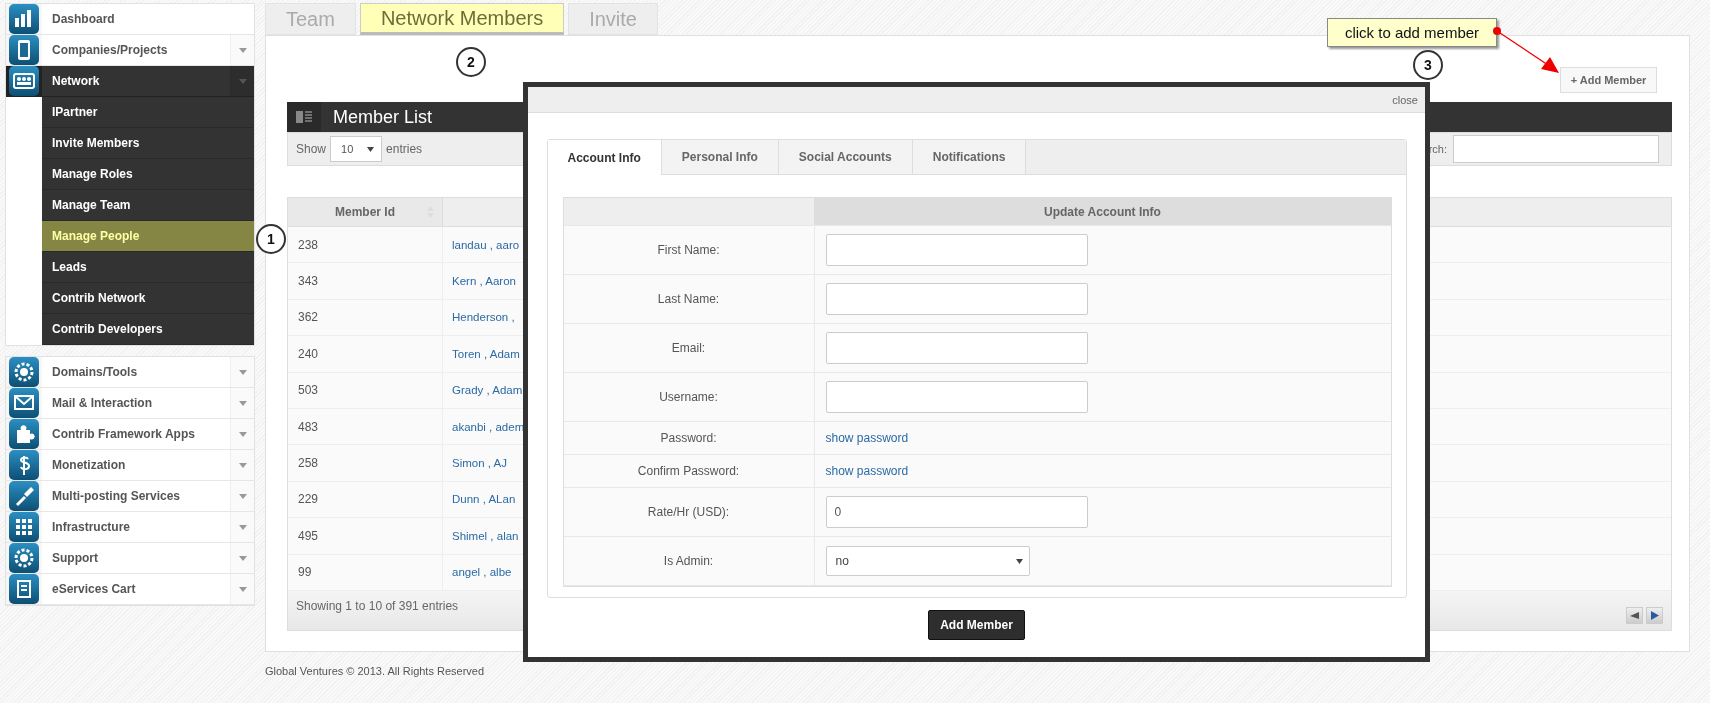  I want to click on tab: Account Info, so click(604, 157).